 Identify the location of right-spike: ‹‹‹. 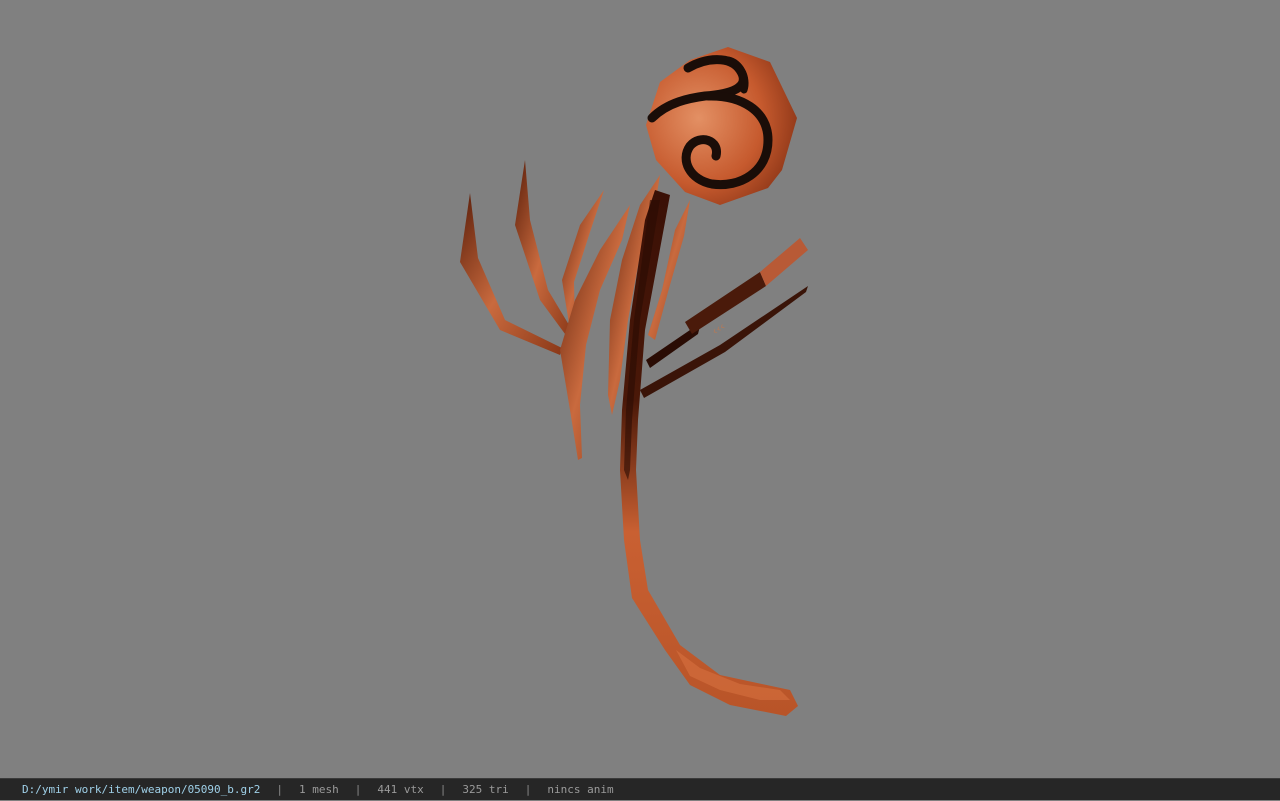
(724, 318).